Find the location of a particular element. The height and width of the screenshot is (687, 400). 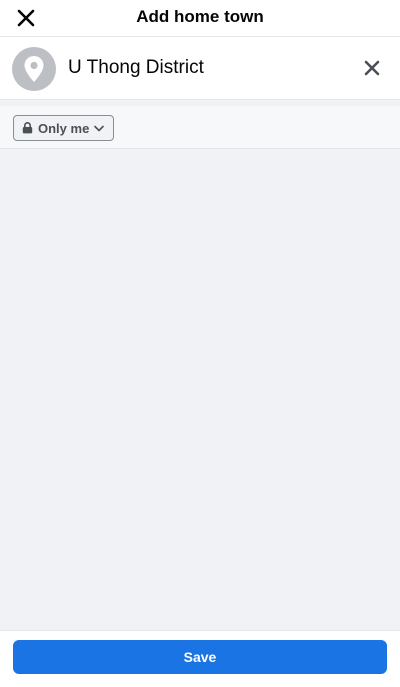

privacy-selector-button: Only me is located at coordinates (64, 128).